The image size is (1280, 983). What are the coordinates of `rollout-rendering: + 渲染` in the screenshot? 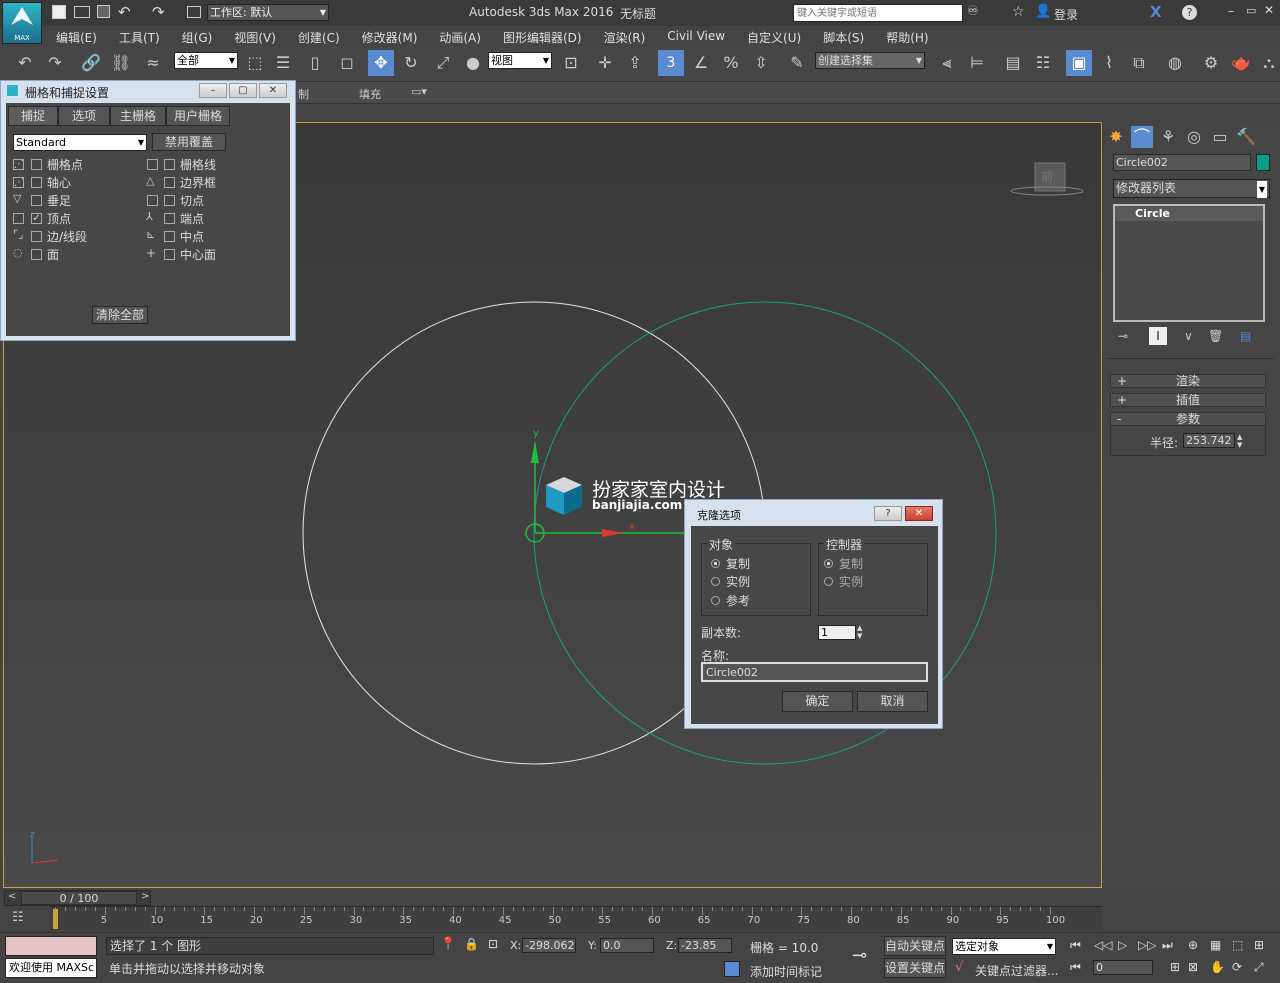 It's located at (1188, 381).